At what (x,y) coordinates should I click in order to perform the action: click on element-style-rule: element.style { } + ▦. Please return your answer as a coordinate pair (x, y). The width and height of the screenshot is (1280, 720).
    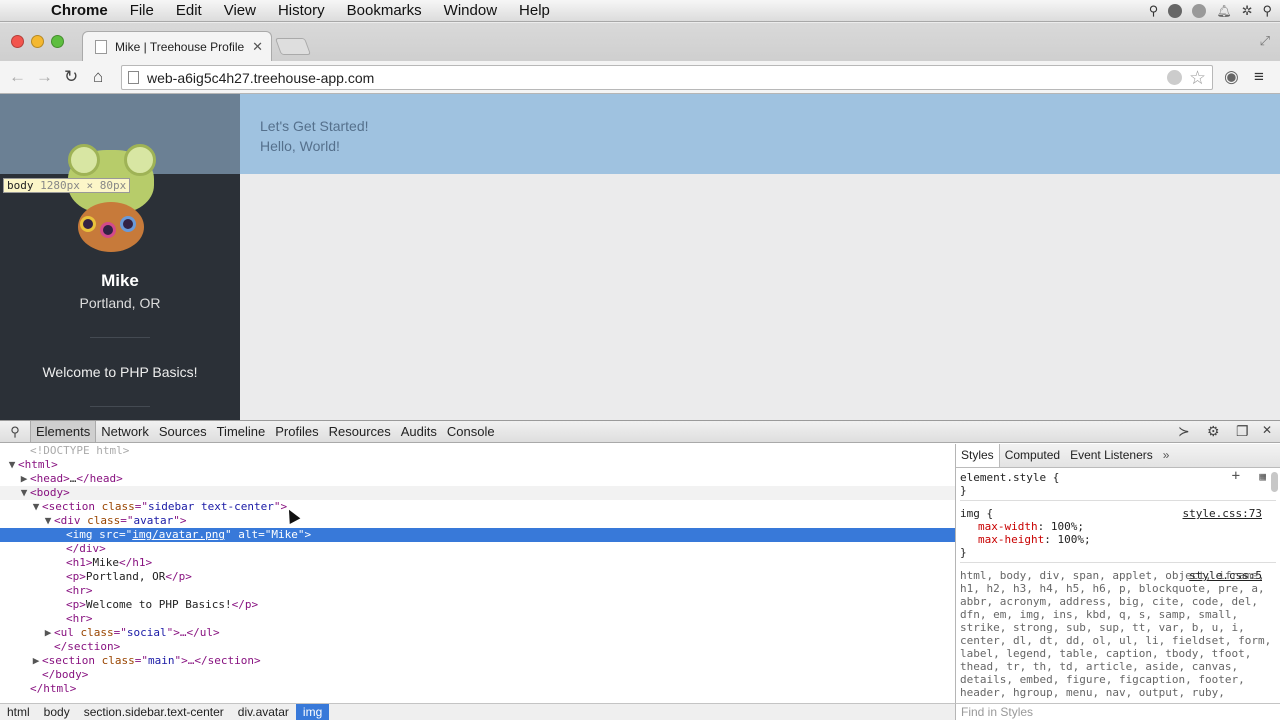
    Looking at the image, I should click on (1118, 485).